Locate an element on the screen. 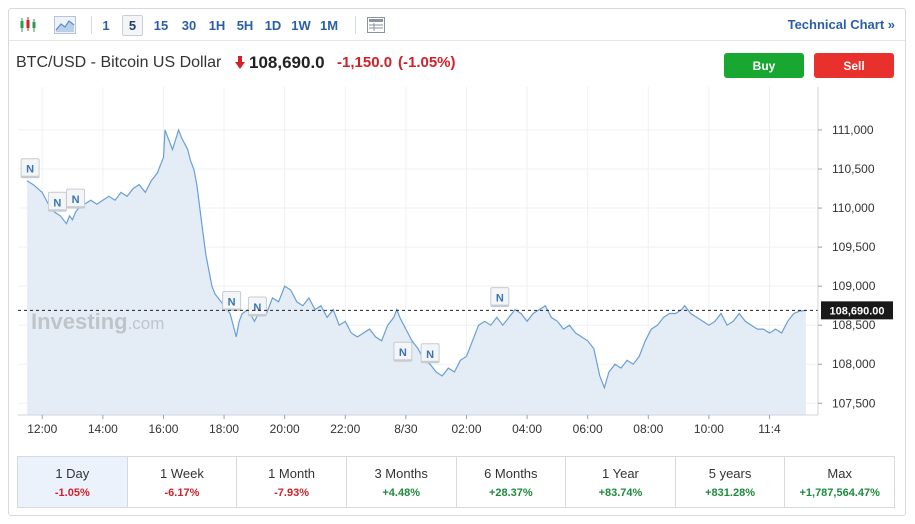  buy-button: Buy is located at coordinates (764, 65).